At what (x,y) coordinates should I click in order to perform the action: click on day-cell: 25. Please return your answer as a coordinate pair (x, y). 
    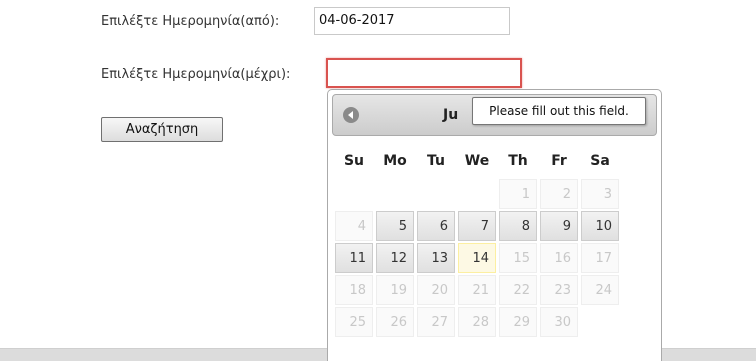
    Looking at the image, I should click on (354, 322).